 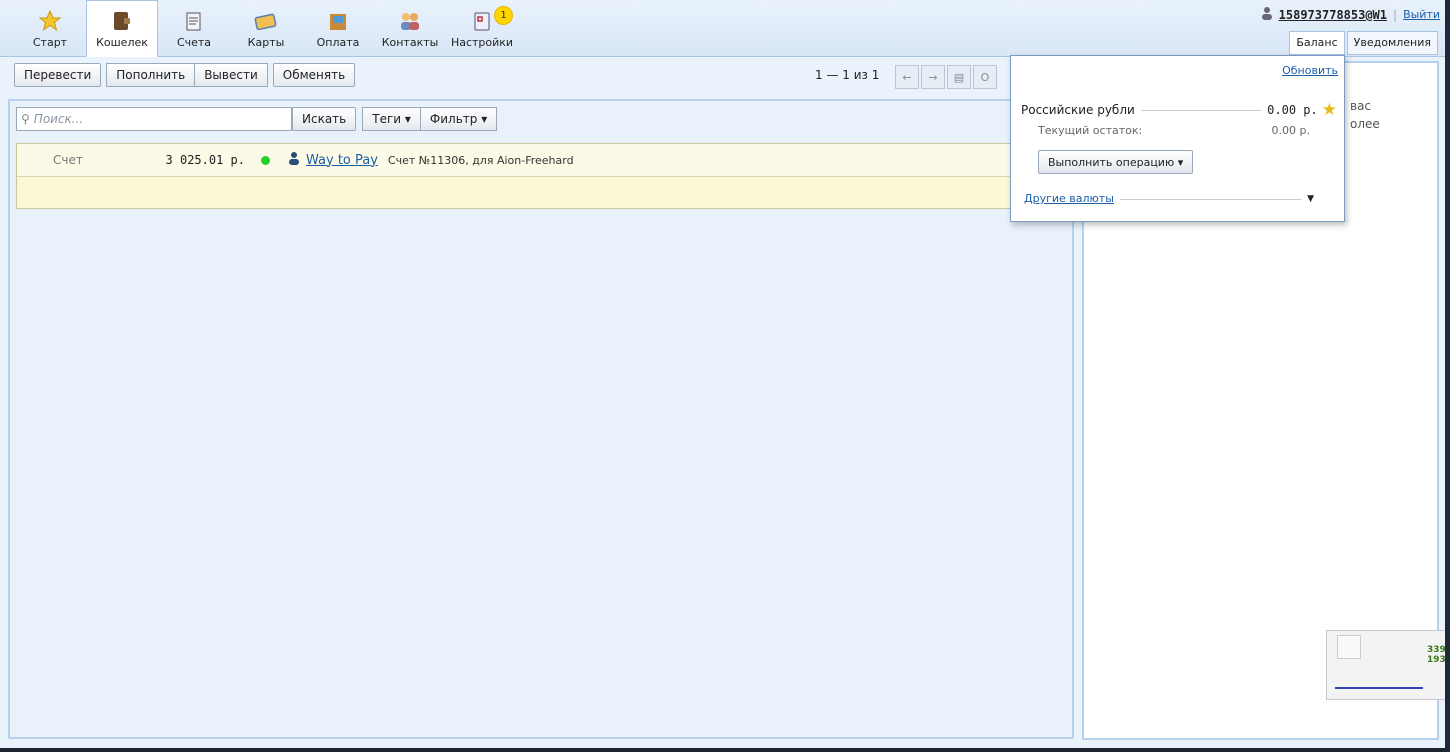 What do you see at coordinates (205, 160) in the screenshot?
I see `row-amount: 3 025.01 р.` at bounding box center [205, 160].